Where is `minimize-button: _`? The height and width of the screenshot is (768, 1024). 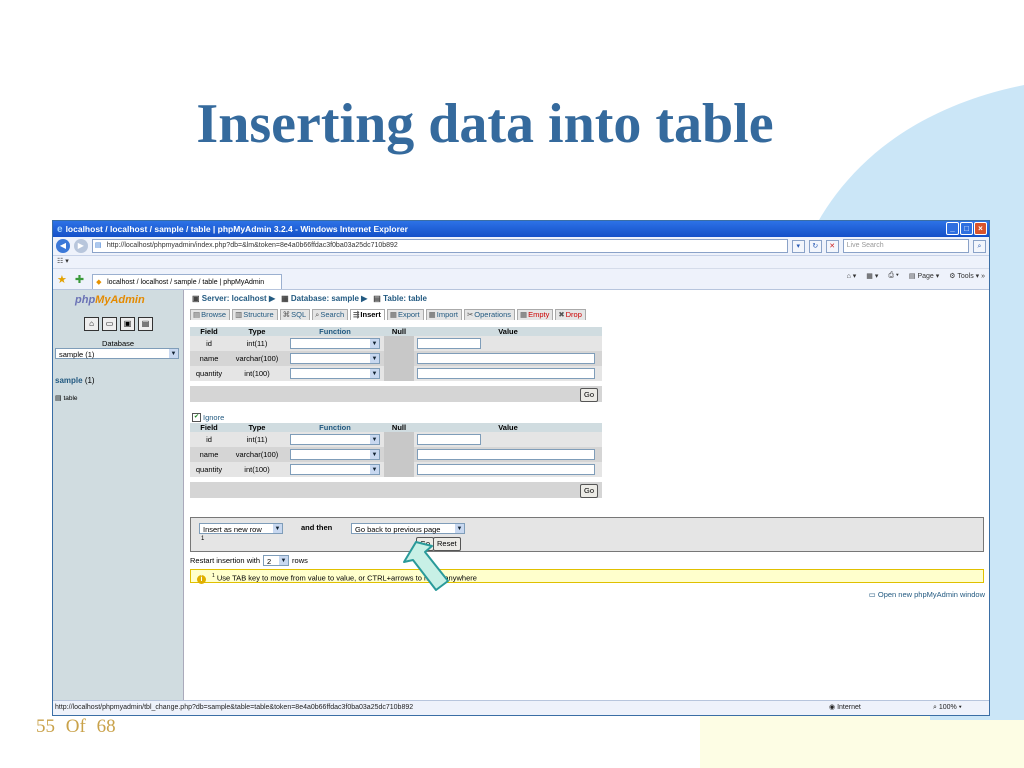
minimize-button: _ is located at coordinates (952, 228).